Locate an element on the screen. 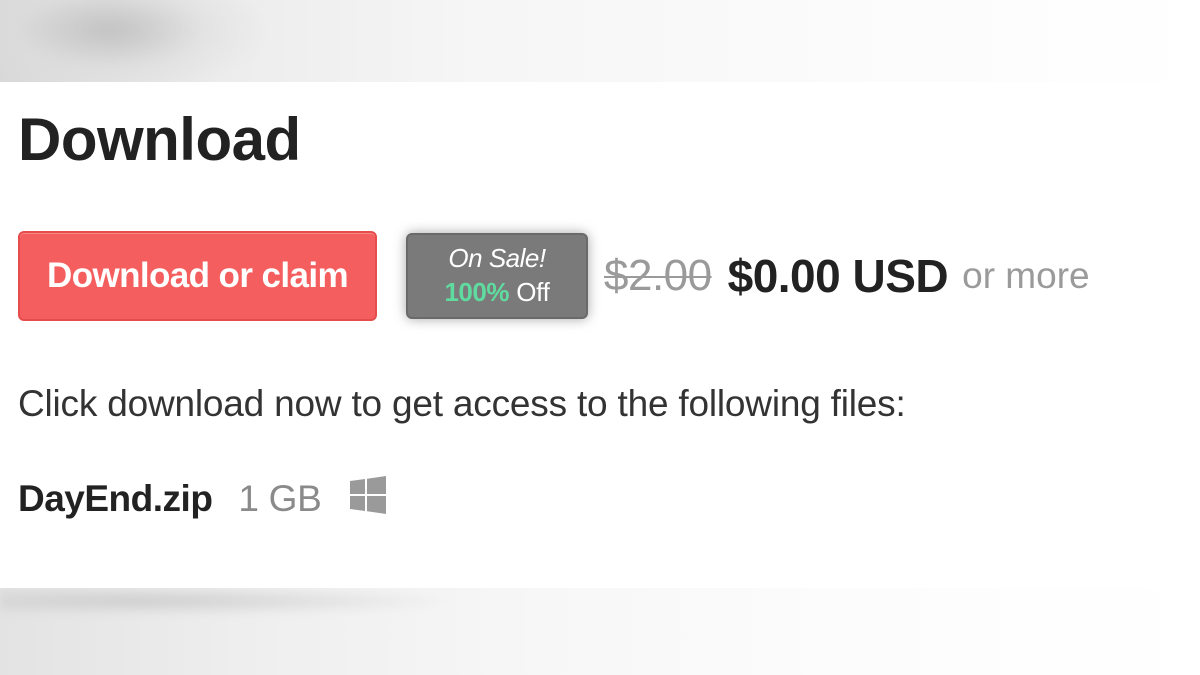  sale-off-label: Off is located at coordinates (533, 292).